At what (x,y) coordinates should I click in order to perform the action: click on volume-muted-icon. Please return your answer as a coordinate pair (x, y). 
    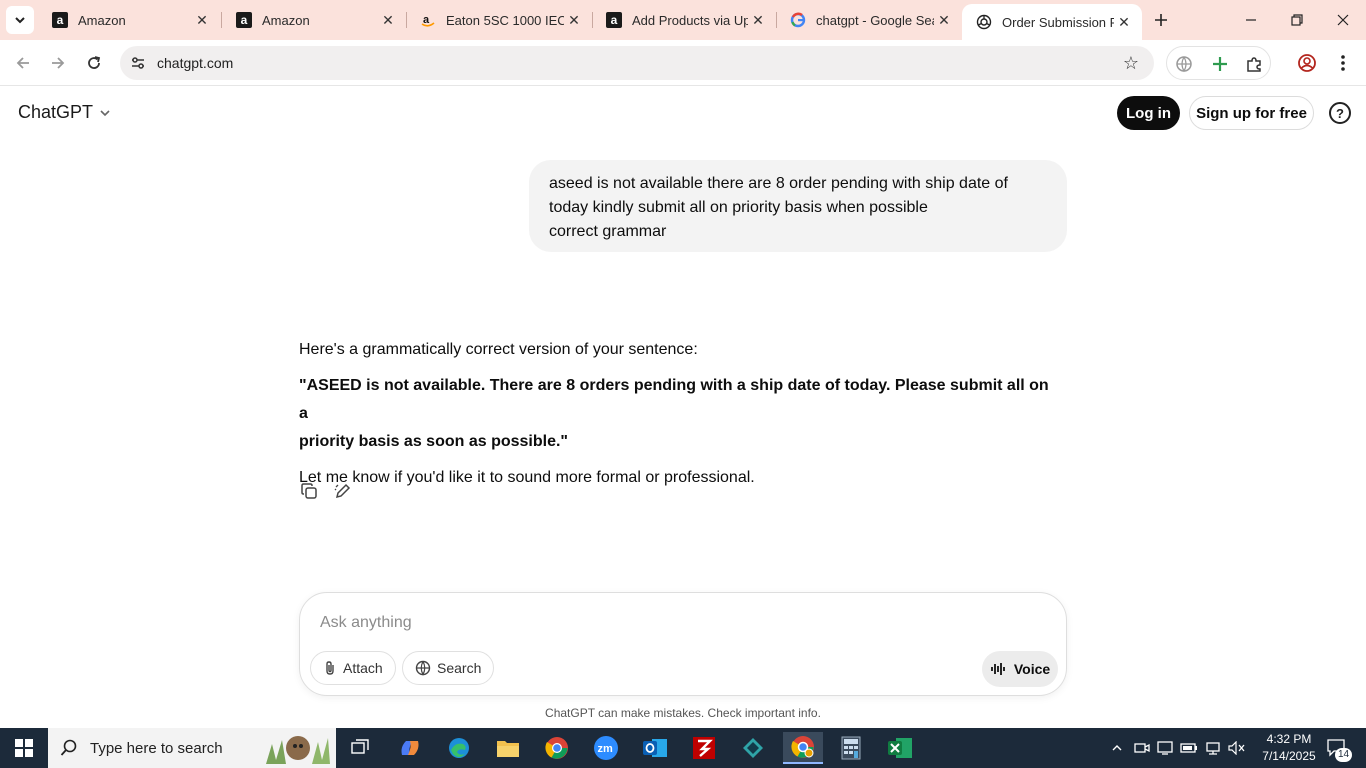
    Looking at the image, I should click on (1237, 748).